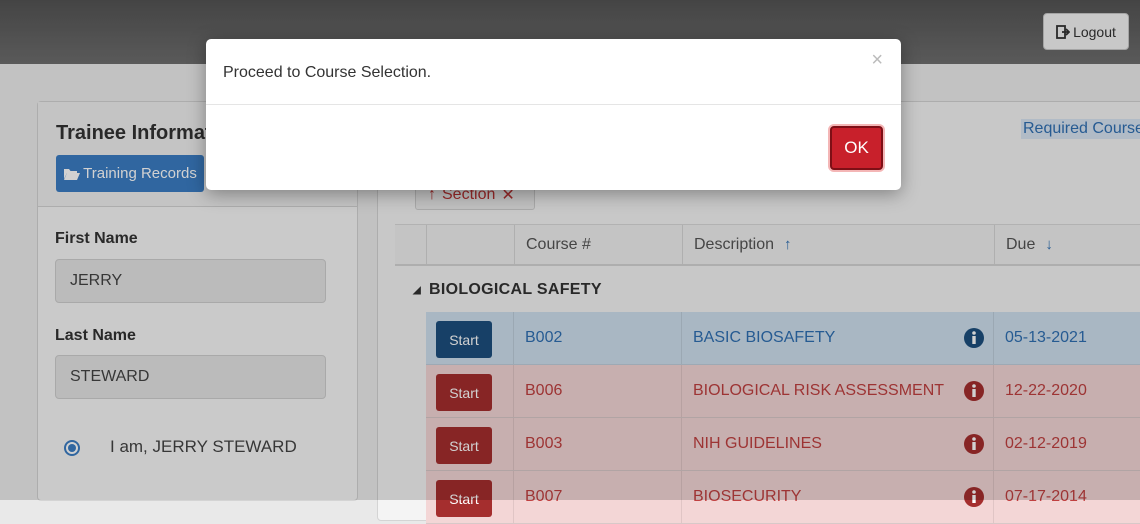 The height and width of the screenshot is (524, 1140). I want to click on ok-button: OK, so click(856, 148).